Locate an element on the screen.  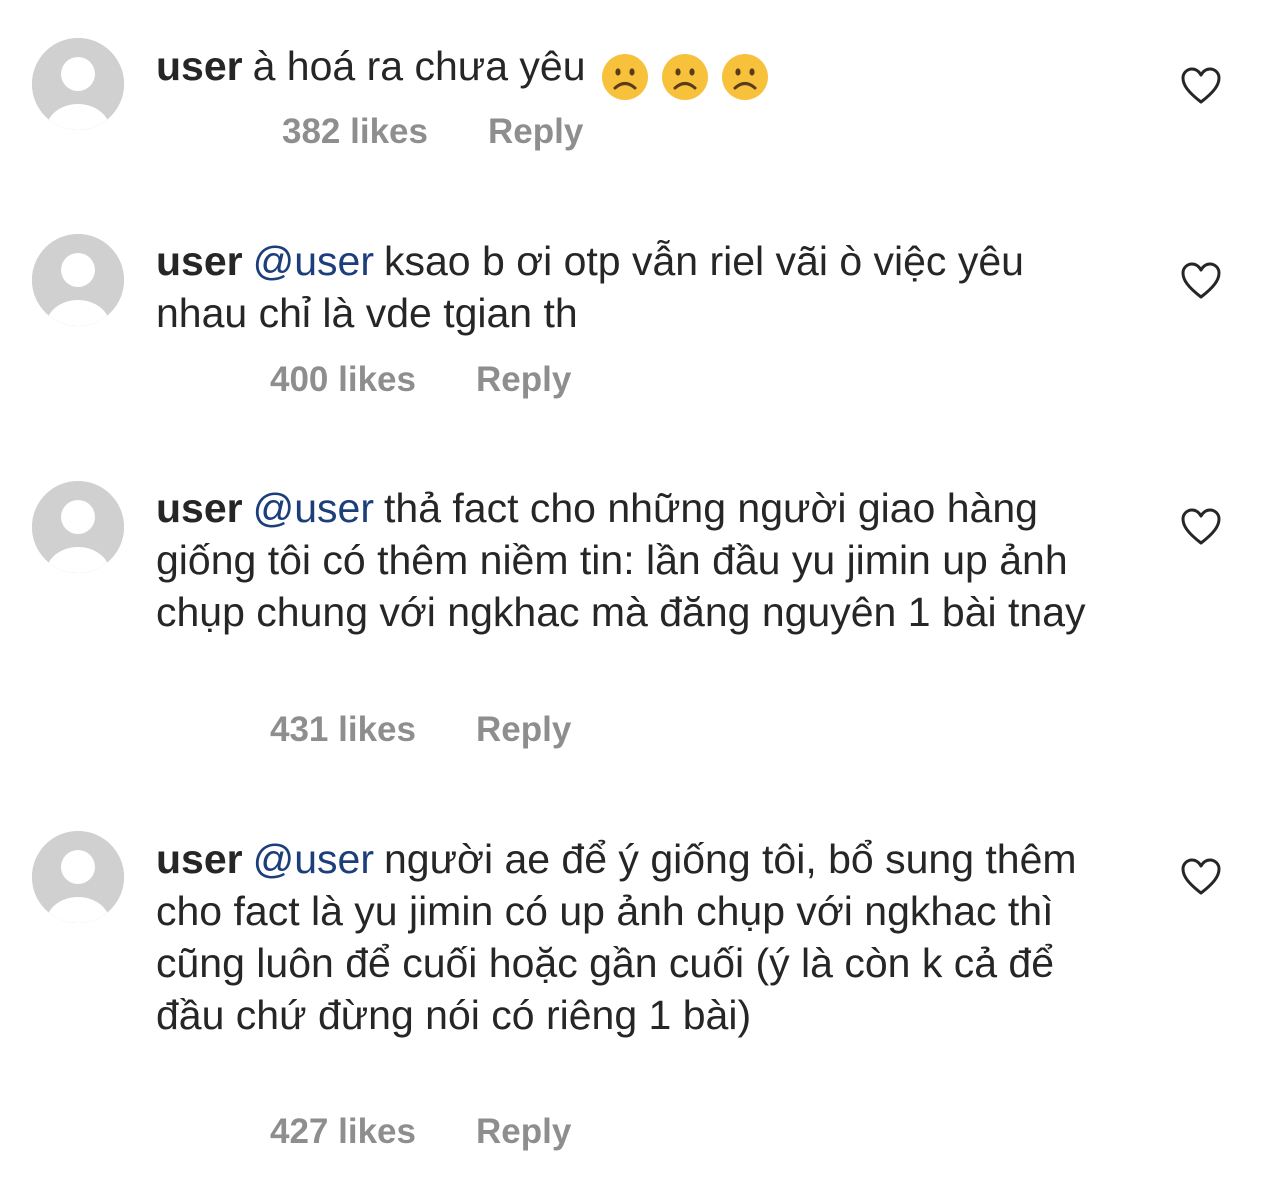
reply-button: Reply is located at coordinates (523, 1131).